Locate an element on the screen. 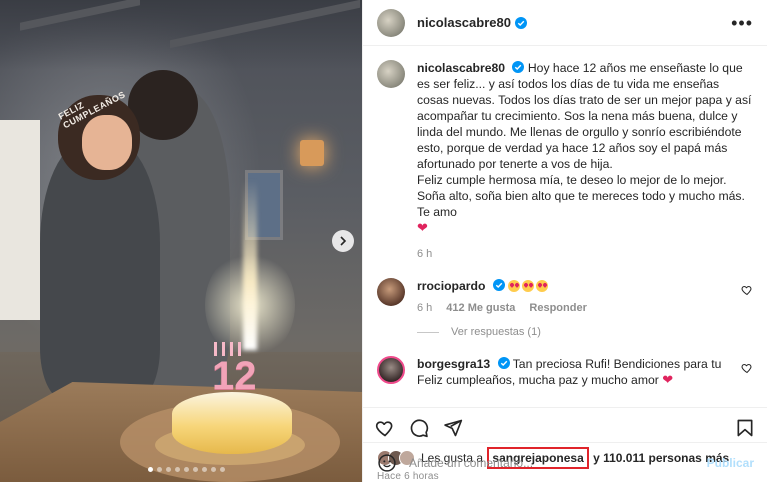  save-icon is located at coordinates (745, 428).